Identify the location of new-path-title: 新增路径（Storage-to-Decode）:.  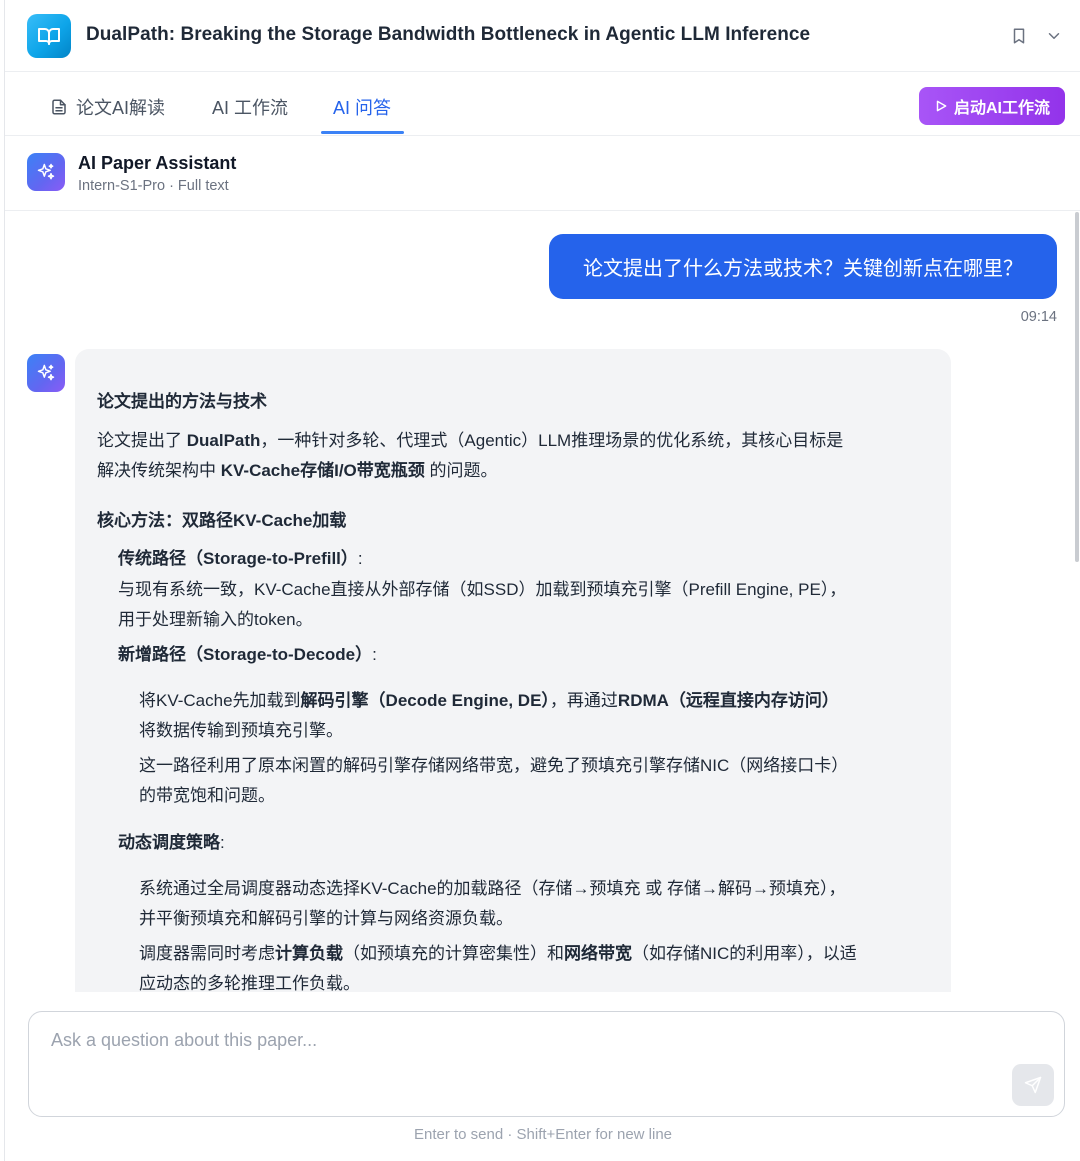
(247, 652).